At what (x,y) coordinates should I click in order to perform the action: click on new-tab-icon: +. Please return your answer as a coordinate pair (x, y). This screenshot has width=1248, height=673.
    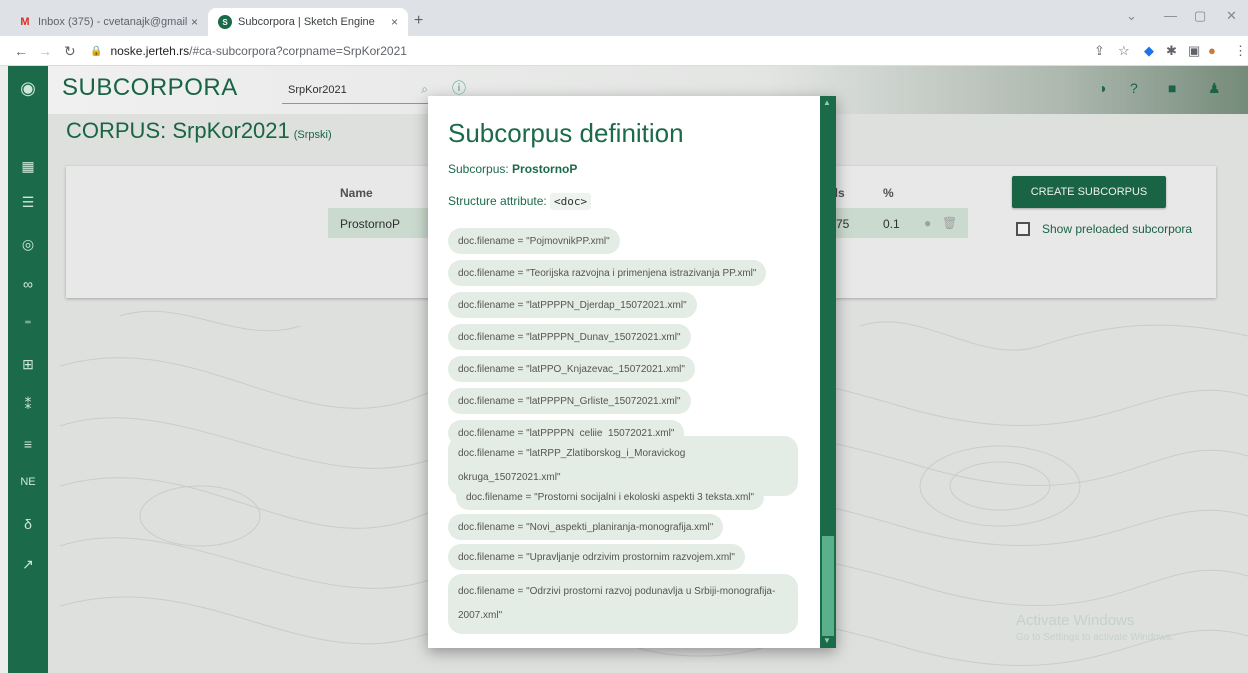
    Looking at the image, I should click on (418, 21).